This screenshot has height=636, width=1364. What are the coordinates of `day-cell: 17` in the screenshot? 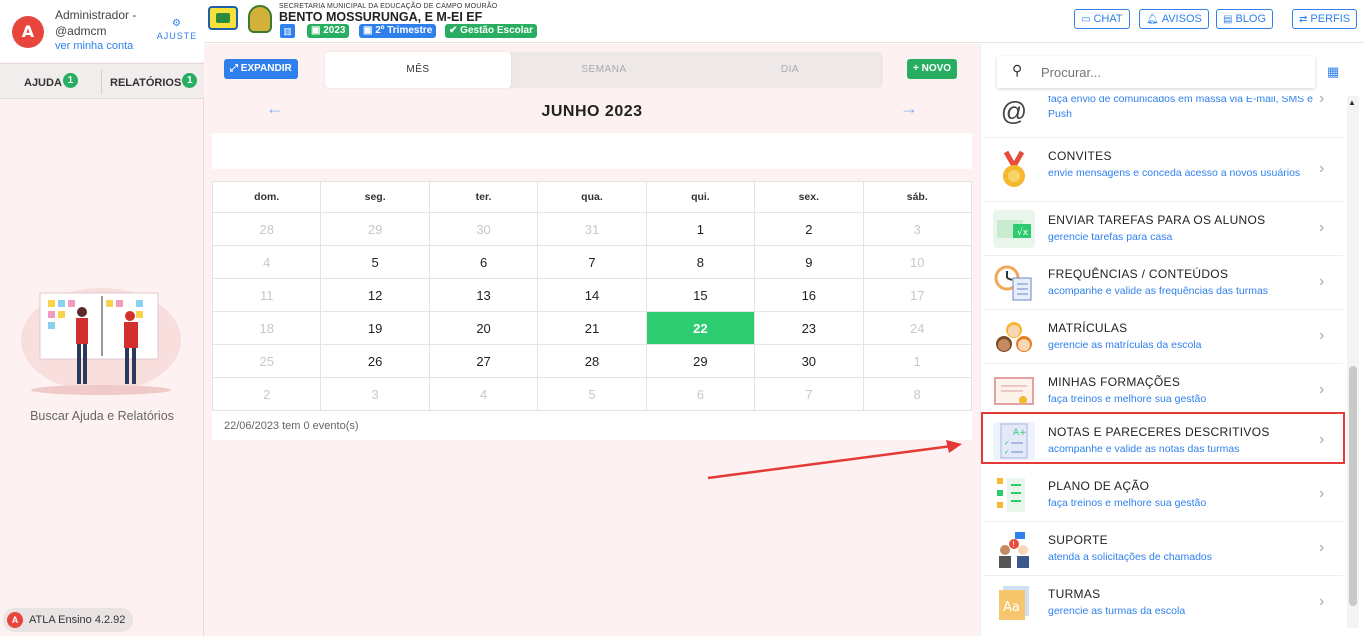 It's located at (917, 295).